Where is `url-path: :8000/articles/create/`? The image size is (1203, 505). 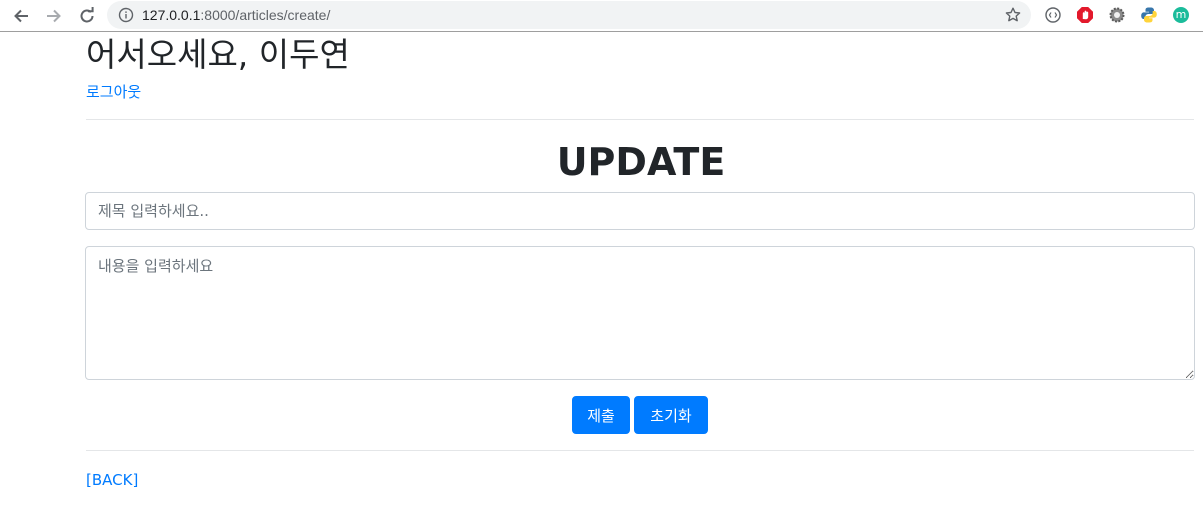
url-path: :8000/articles/create/ is located at coordinates (265, 15).